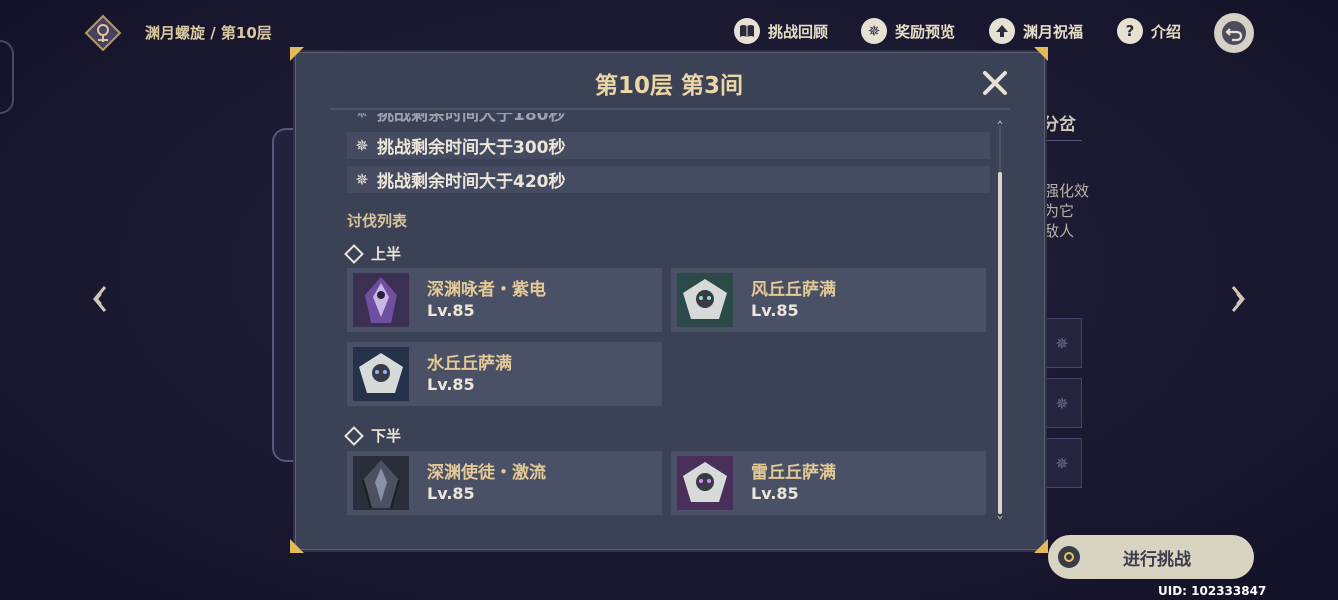  Describe the element at coordinates (1157, 559) in the screenshot. I see `start-challenge-label: 进行挑战` at that location.